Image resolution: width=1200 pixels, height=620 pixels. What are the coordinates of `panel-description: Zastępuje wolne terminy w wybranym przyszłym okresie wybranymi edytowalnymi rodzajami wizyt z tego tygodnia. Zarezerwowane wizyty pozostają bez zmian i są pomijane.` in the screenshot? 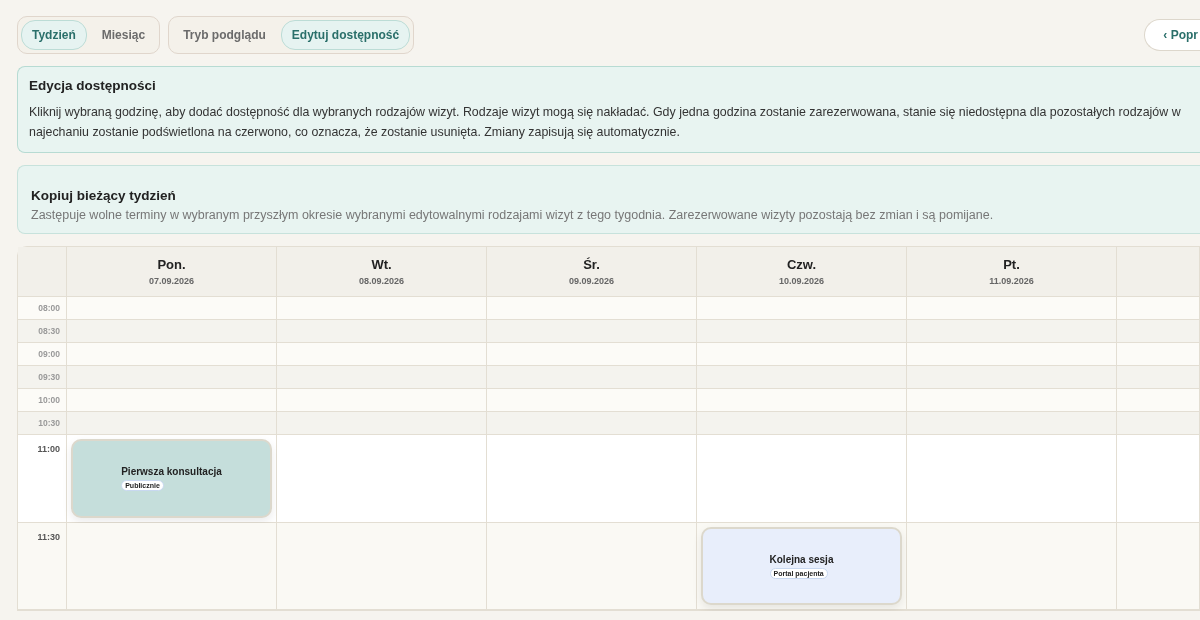 It's located at (513, 215).